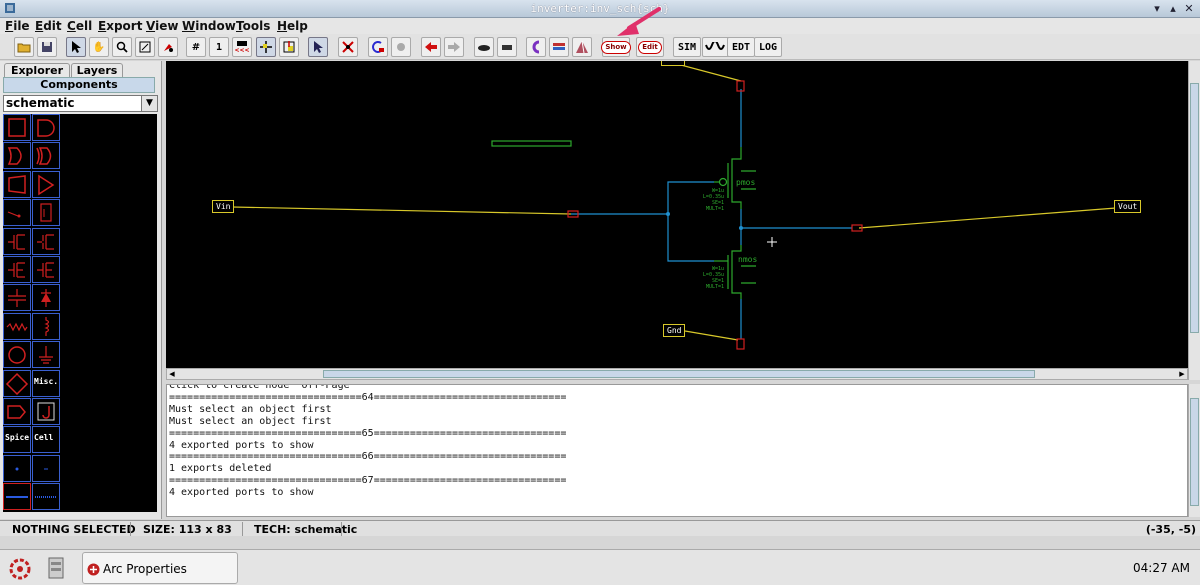 This screenshot has width=1200, height=585. I want to click on palette-hook-button, so click(46, 411).